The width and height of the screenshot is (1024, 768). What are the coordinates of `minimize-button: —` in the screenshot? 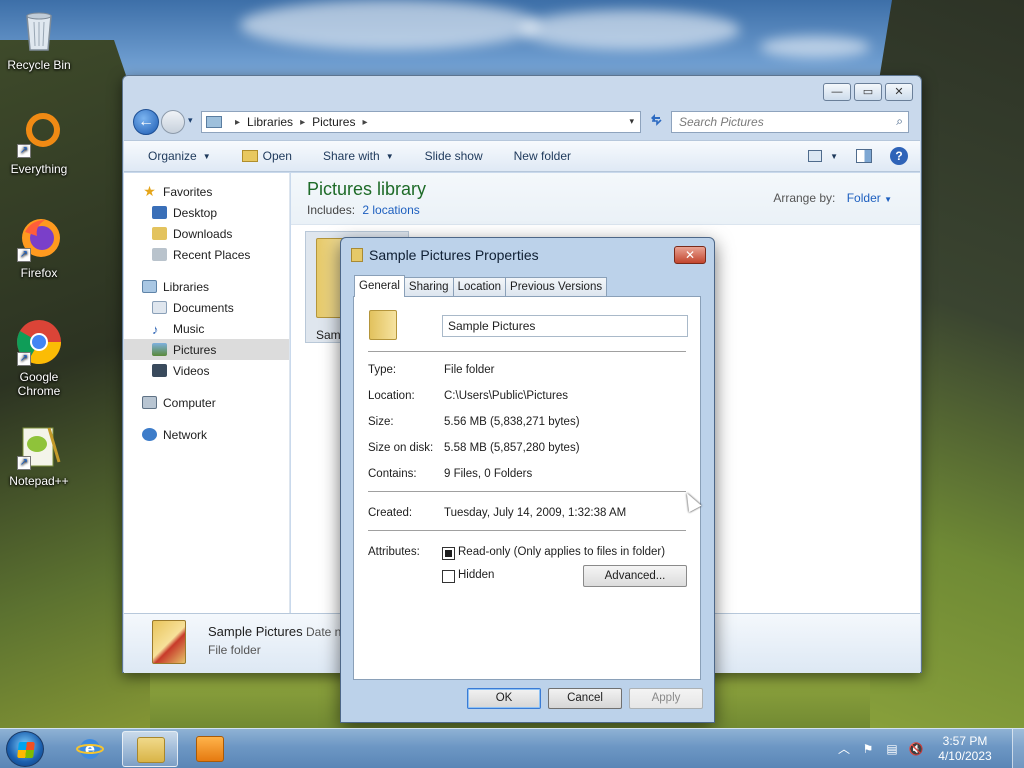 It's located at (837, 92).